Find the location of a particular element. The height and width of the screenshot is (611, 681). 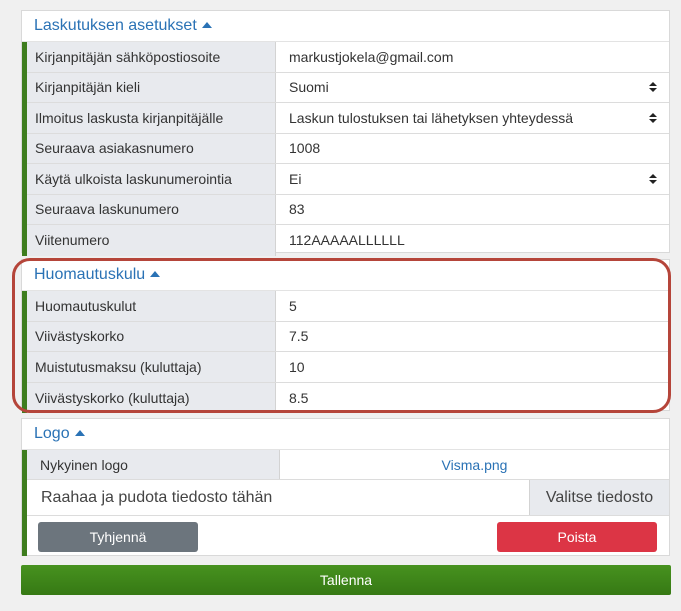

next-invoice-number-field: 83 is located at coordinates (472, 210).